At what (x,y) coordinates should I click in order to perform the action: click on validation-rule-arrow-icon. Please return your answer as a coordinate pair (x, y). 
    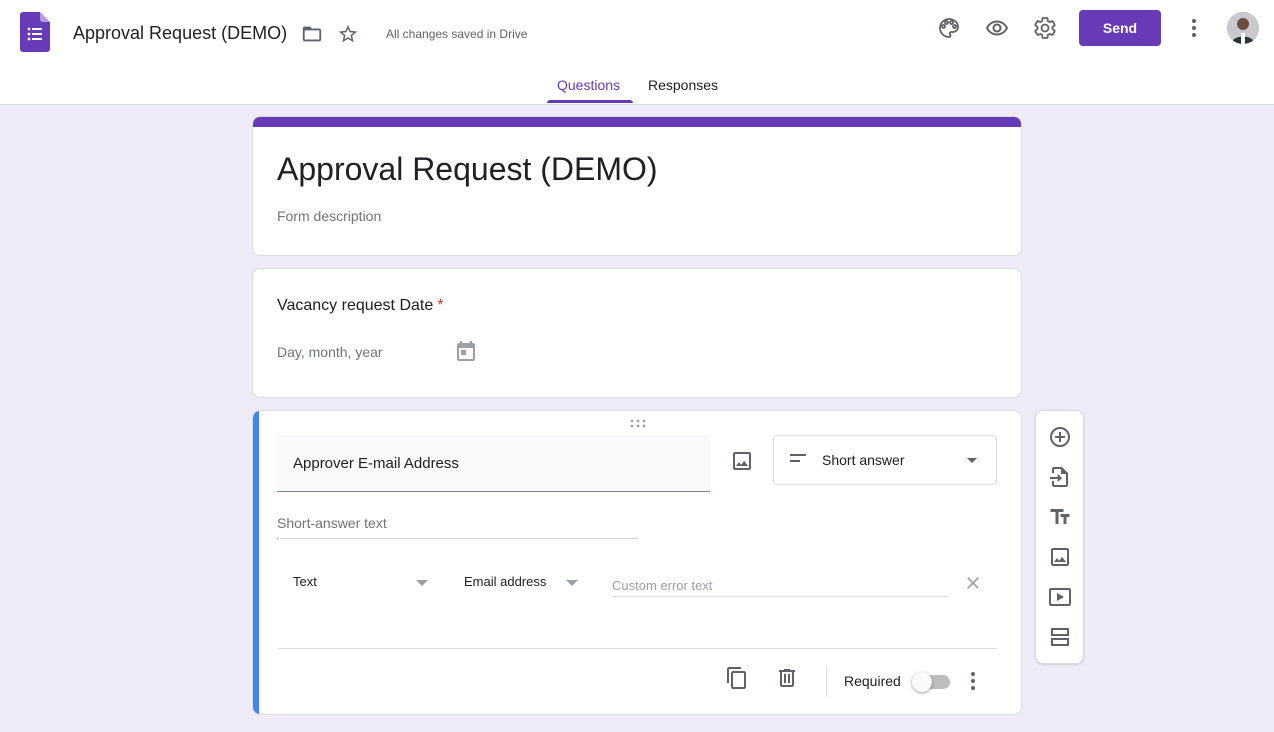
    Looking at the image, I should click on (572, 583).